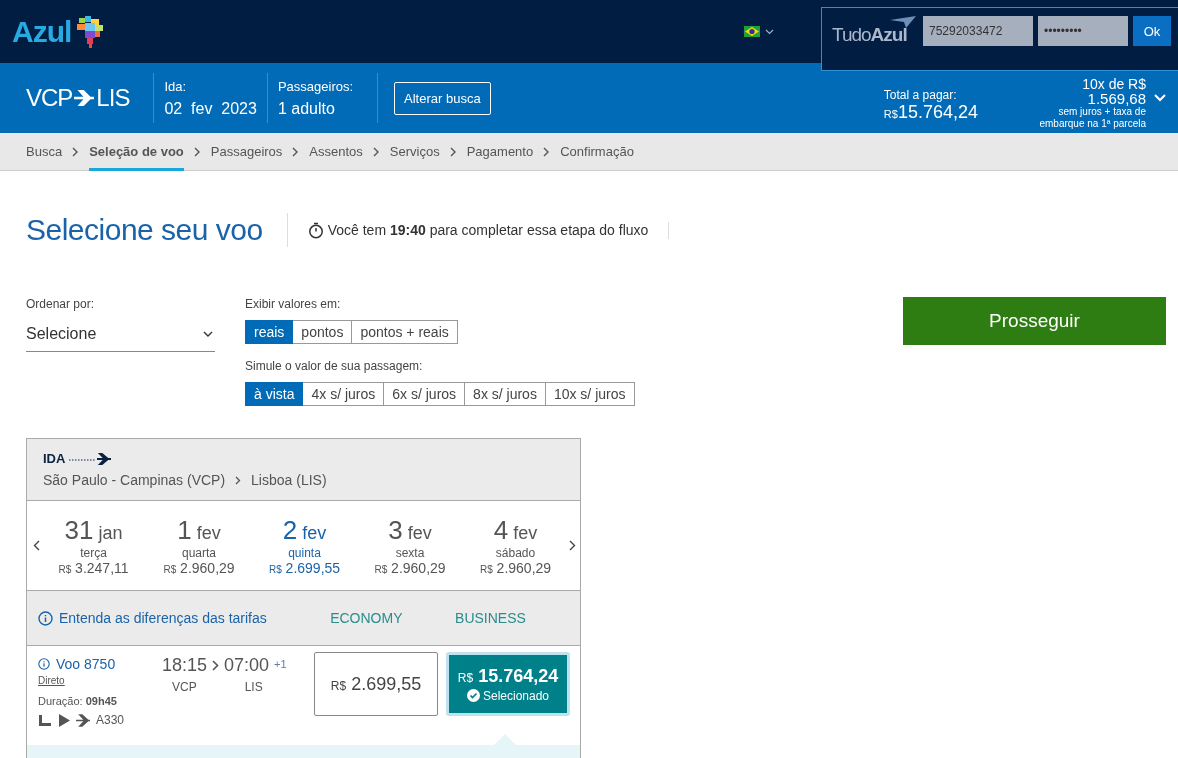 The image size is (1178, 758). I want to click on installments-head: 10x de R$, so click(1114, 83).